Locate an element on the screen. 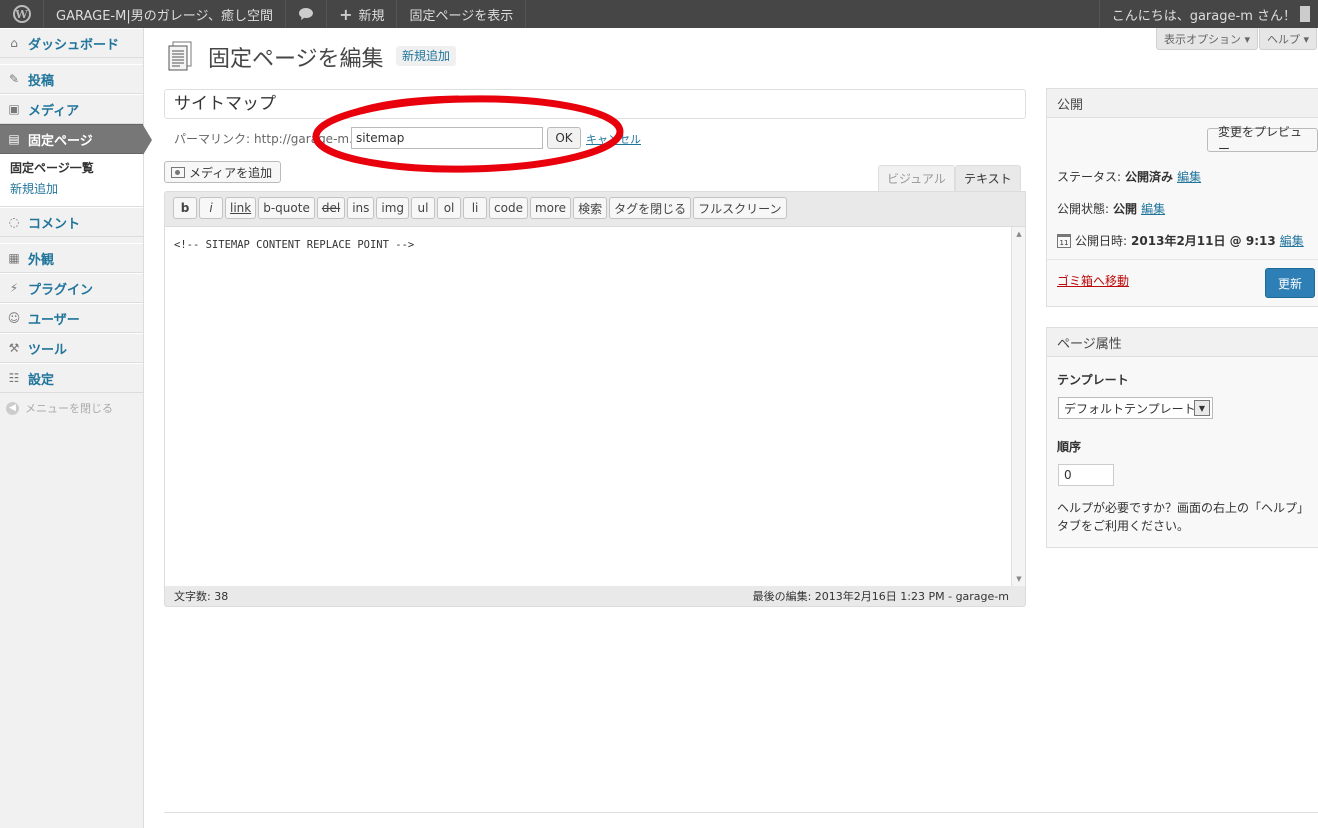 This screenshot has width=1318, height=828. add-media-button: メディアを追加 is located at coordinates (223, 172).